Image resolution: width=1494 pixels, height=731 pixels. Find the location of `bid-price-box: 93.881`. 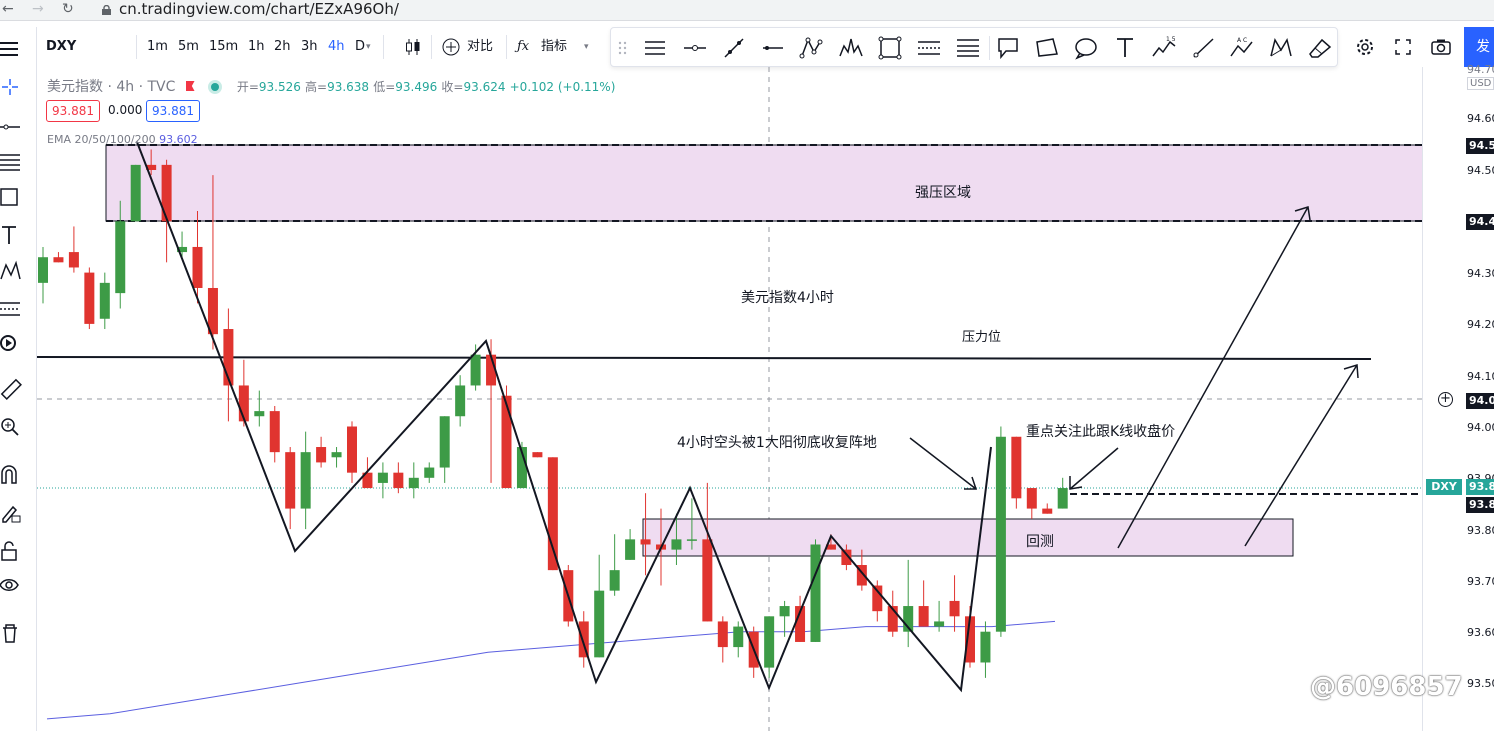

bid-price-box: 93.881 is located at coordinates (73, 111).